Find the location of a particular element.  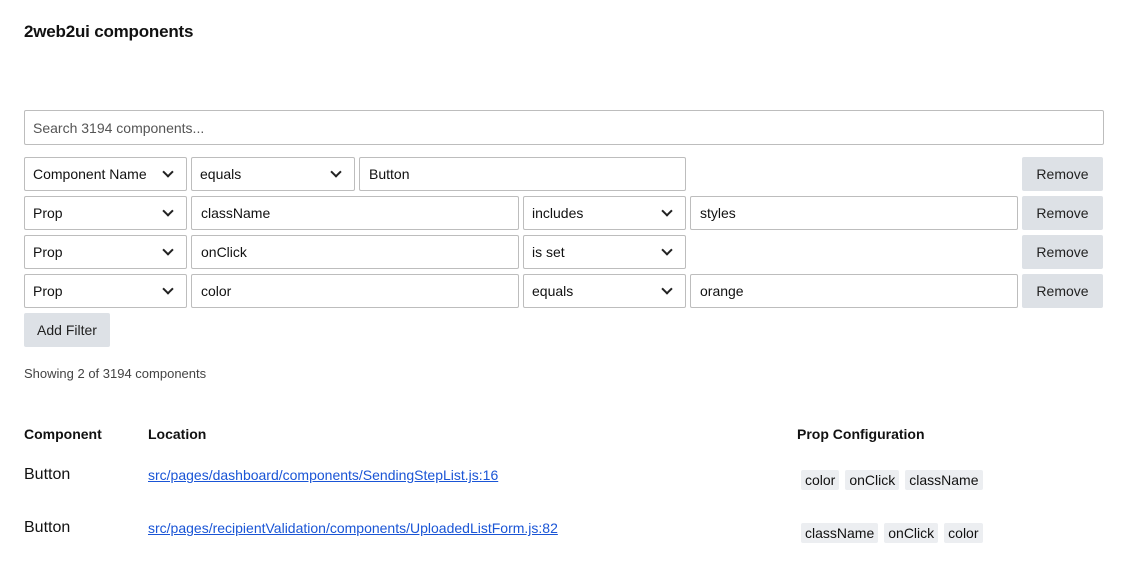

add-filter-button: Add Filter is located at coordinates (67, 330).